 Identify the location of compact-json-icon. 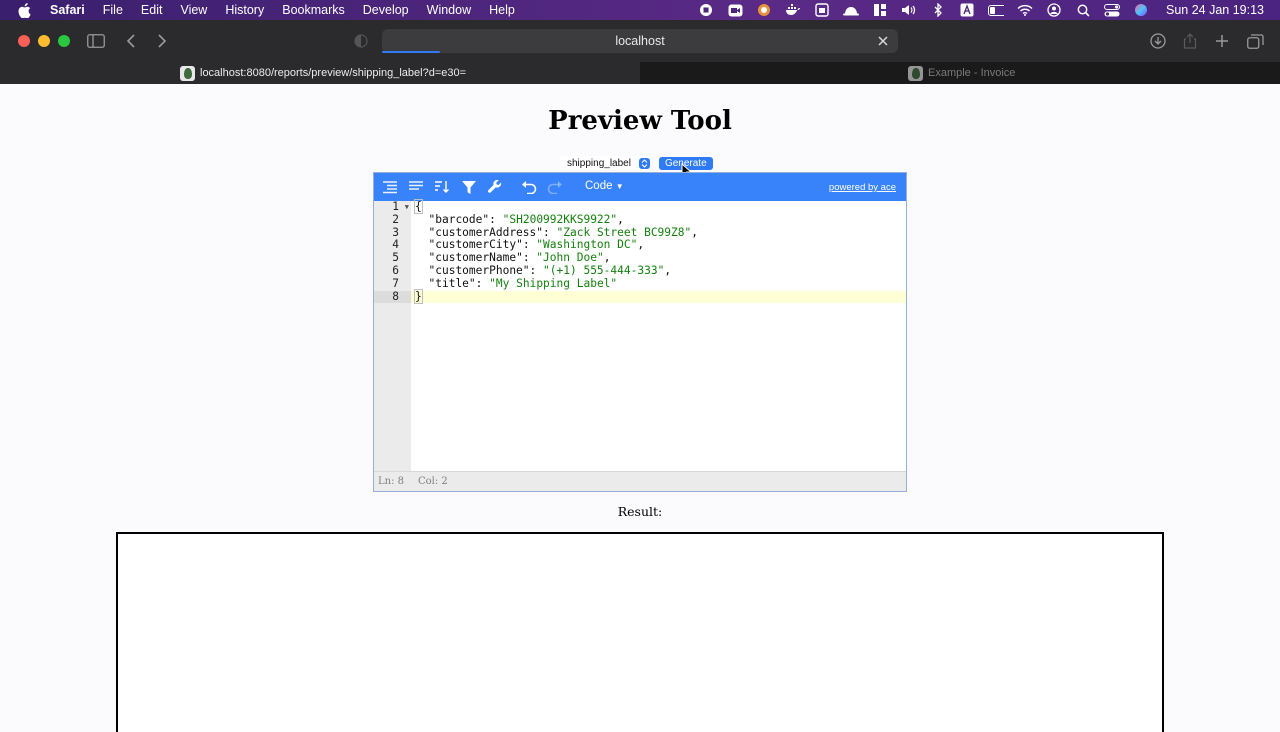
(416, 187).